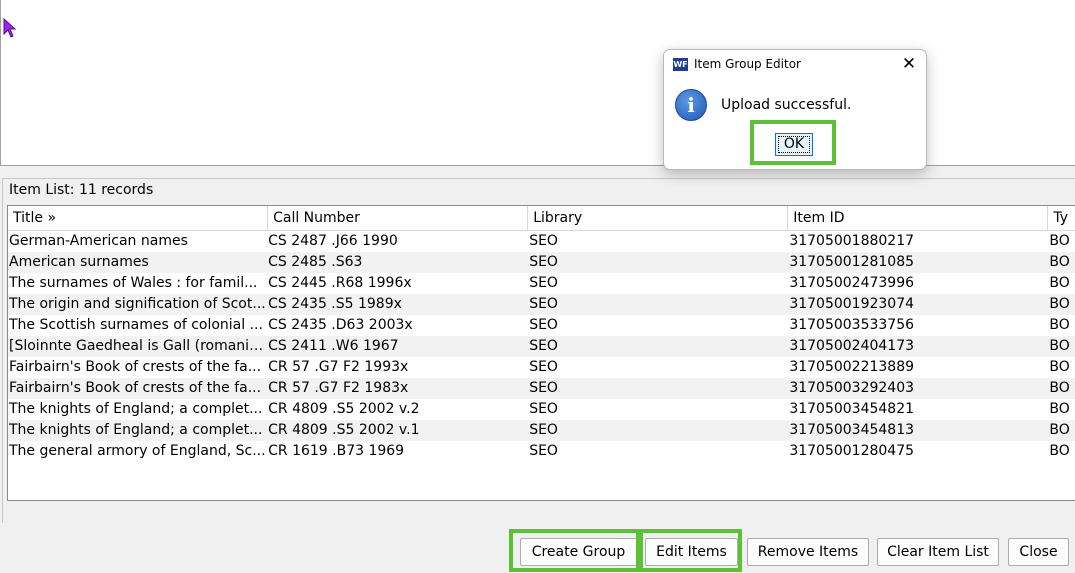 This screenshot has height=573, width=1075. Describe the element at coordinates (333, 346) in the screenshot. I see `cell-call-number: CS 2411 .W6 1967` at that location.